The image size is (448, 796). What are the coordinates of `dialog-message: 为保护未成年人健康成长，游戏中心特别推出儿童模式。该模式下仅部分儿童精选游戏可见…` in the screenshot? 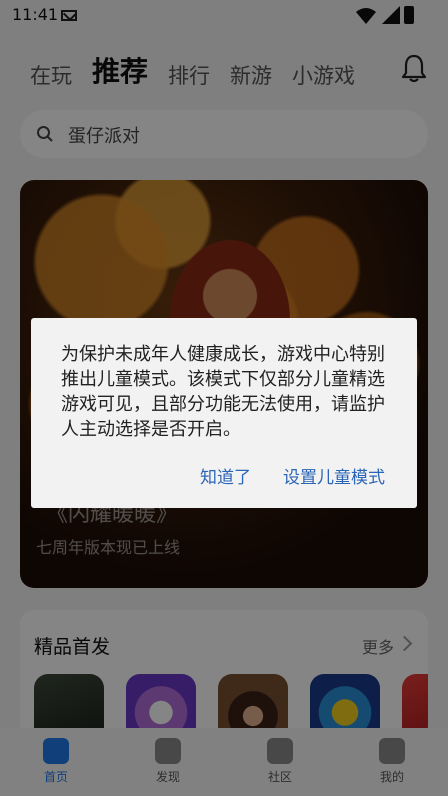 It's located at (223, 392).